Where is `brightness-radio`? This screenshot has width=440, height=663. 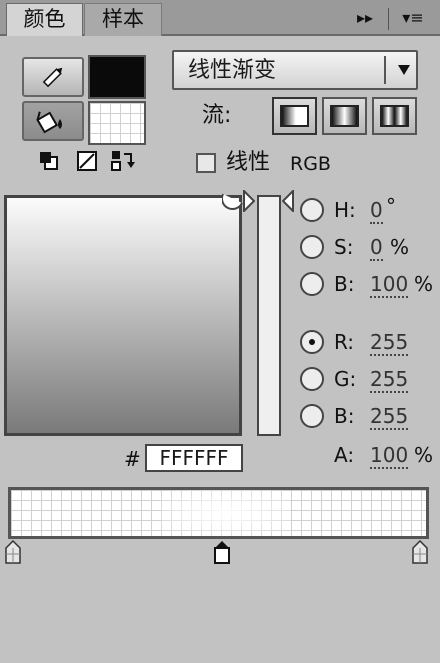
brightness-radio is located at coordinates (312, 284).